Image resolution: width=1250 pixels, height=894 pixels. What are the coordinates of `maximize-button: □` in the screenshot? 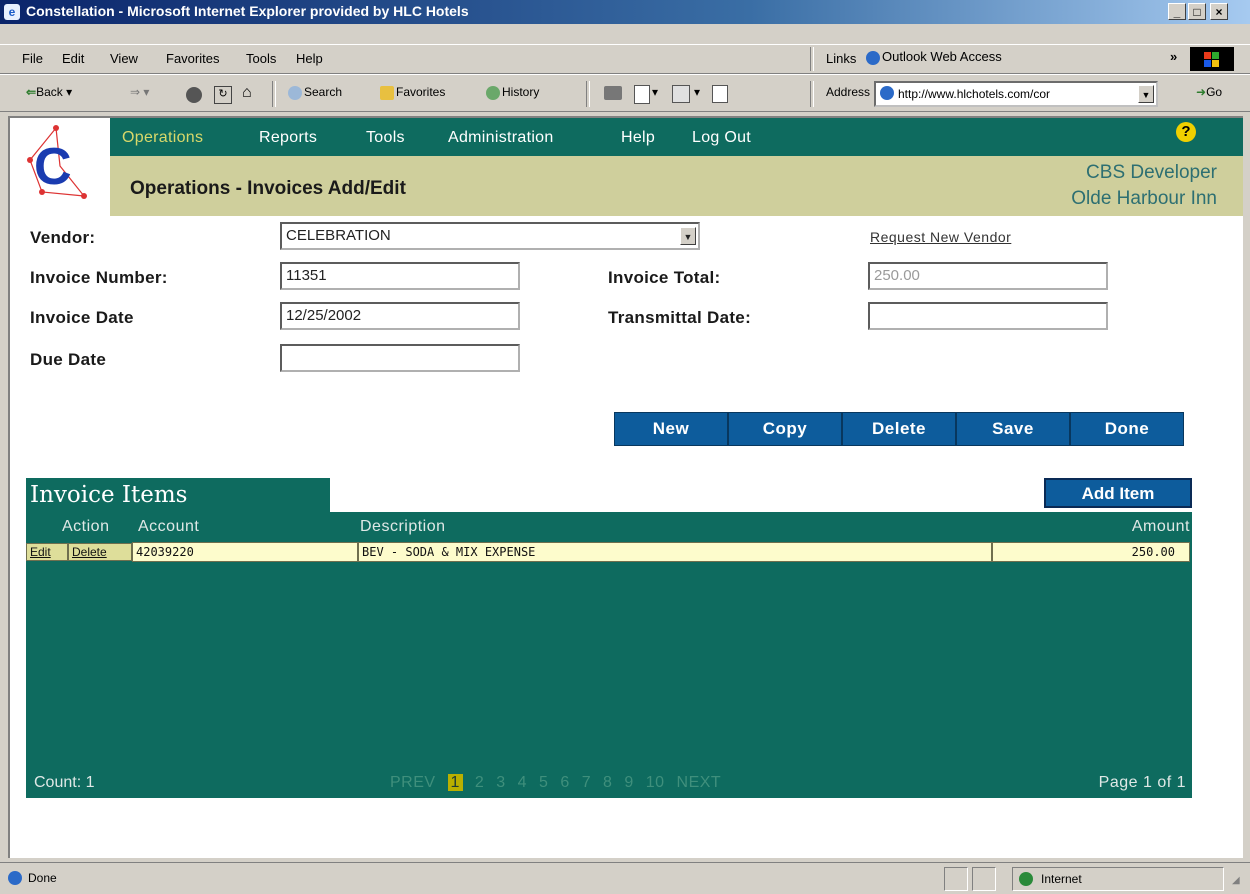 It's located at (1197, 11).